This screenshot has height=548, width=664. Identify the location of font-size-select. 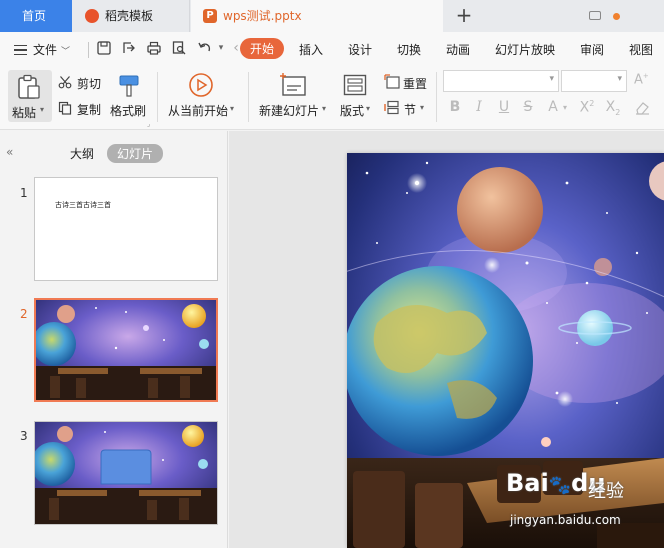
(594, 81).